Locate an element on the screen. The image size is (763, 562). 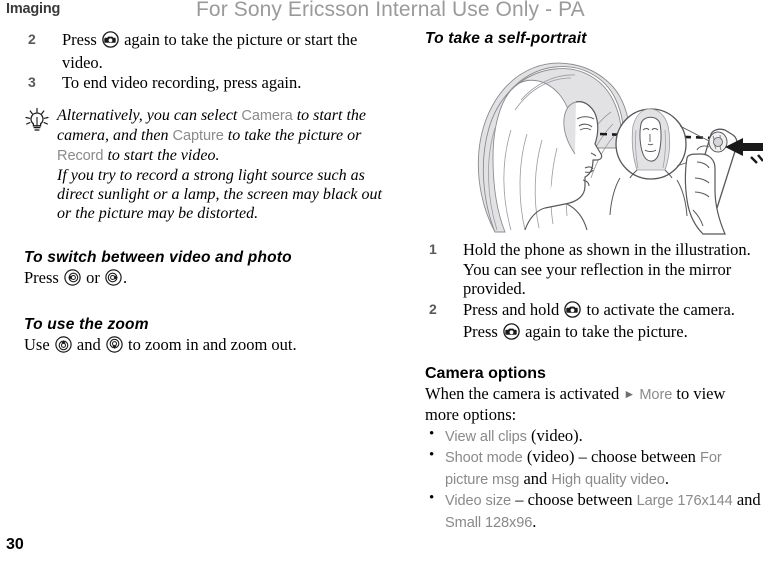
section-heading: To use the zoom is located at coordinates (86, 324).